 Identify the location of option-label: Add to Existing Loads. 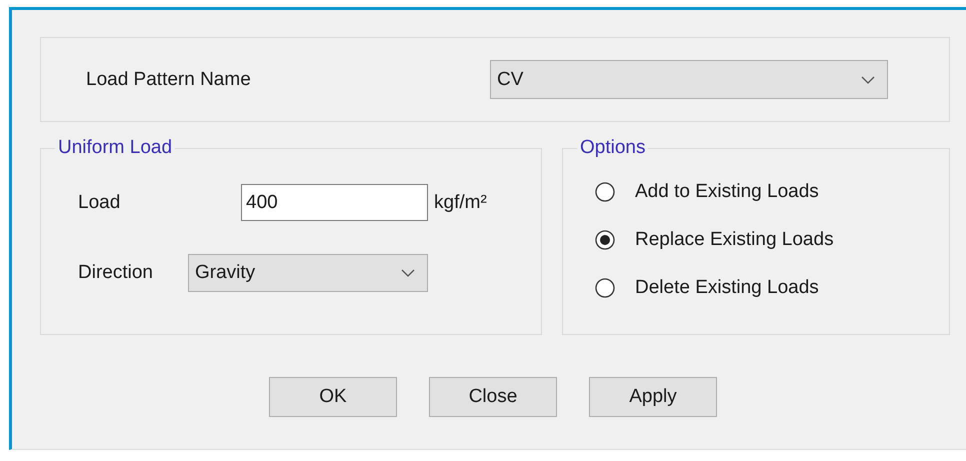
(727, 191).